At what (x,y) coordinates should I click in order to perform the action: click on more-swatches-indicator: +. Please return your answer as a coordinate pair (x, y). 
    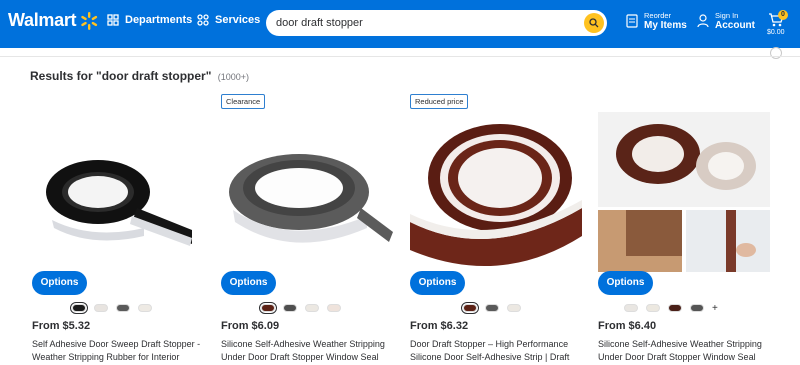
    Looking at the image, I should click on (715, 308).